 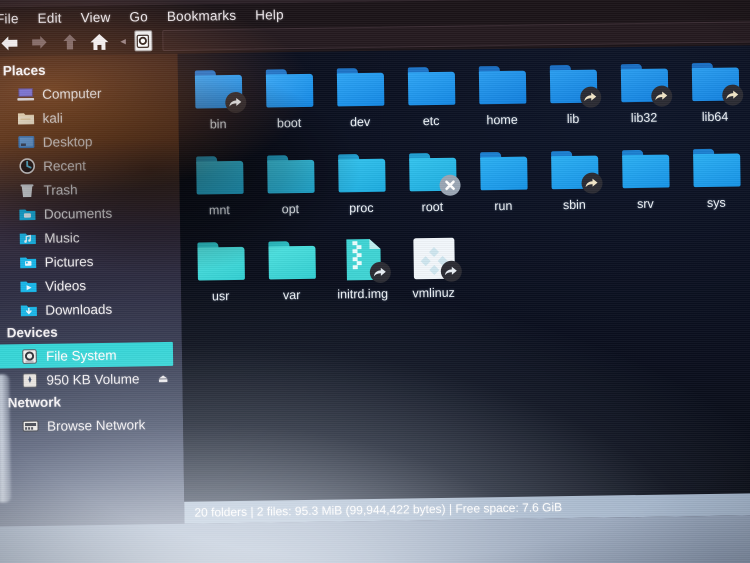 I want to click on file-item-lib: lib, so click(x=573, y=100).